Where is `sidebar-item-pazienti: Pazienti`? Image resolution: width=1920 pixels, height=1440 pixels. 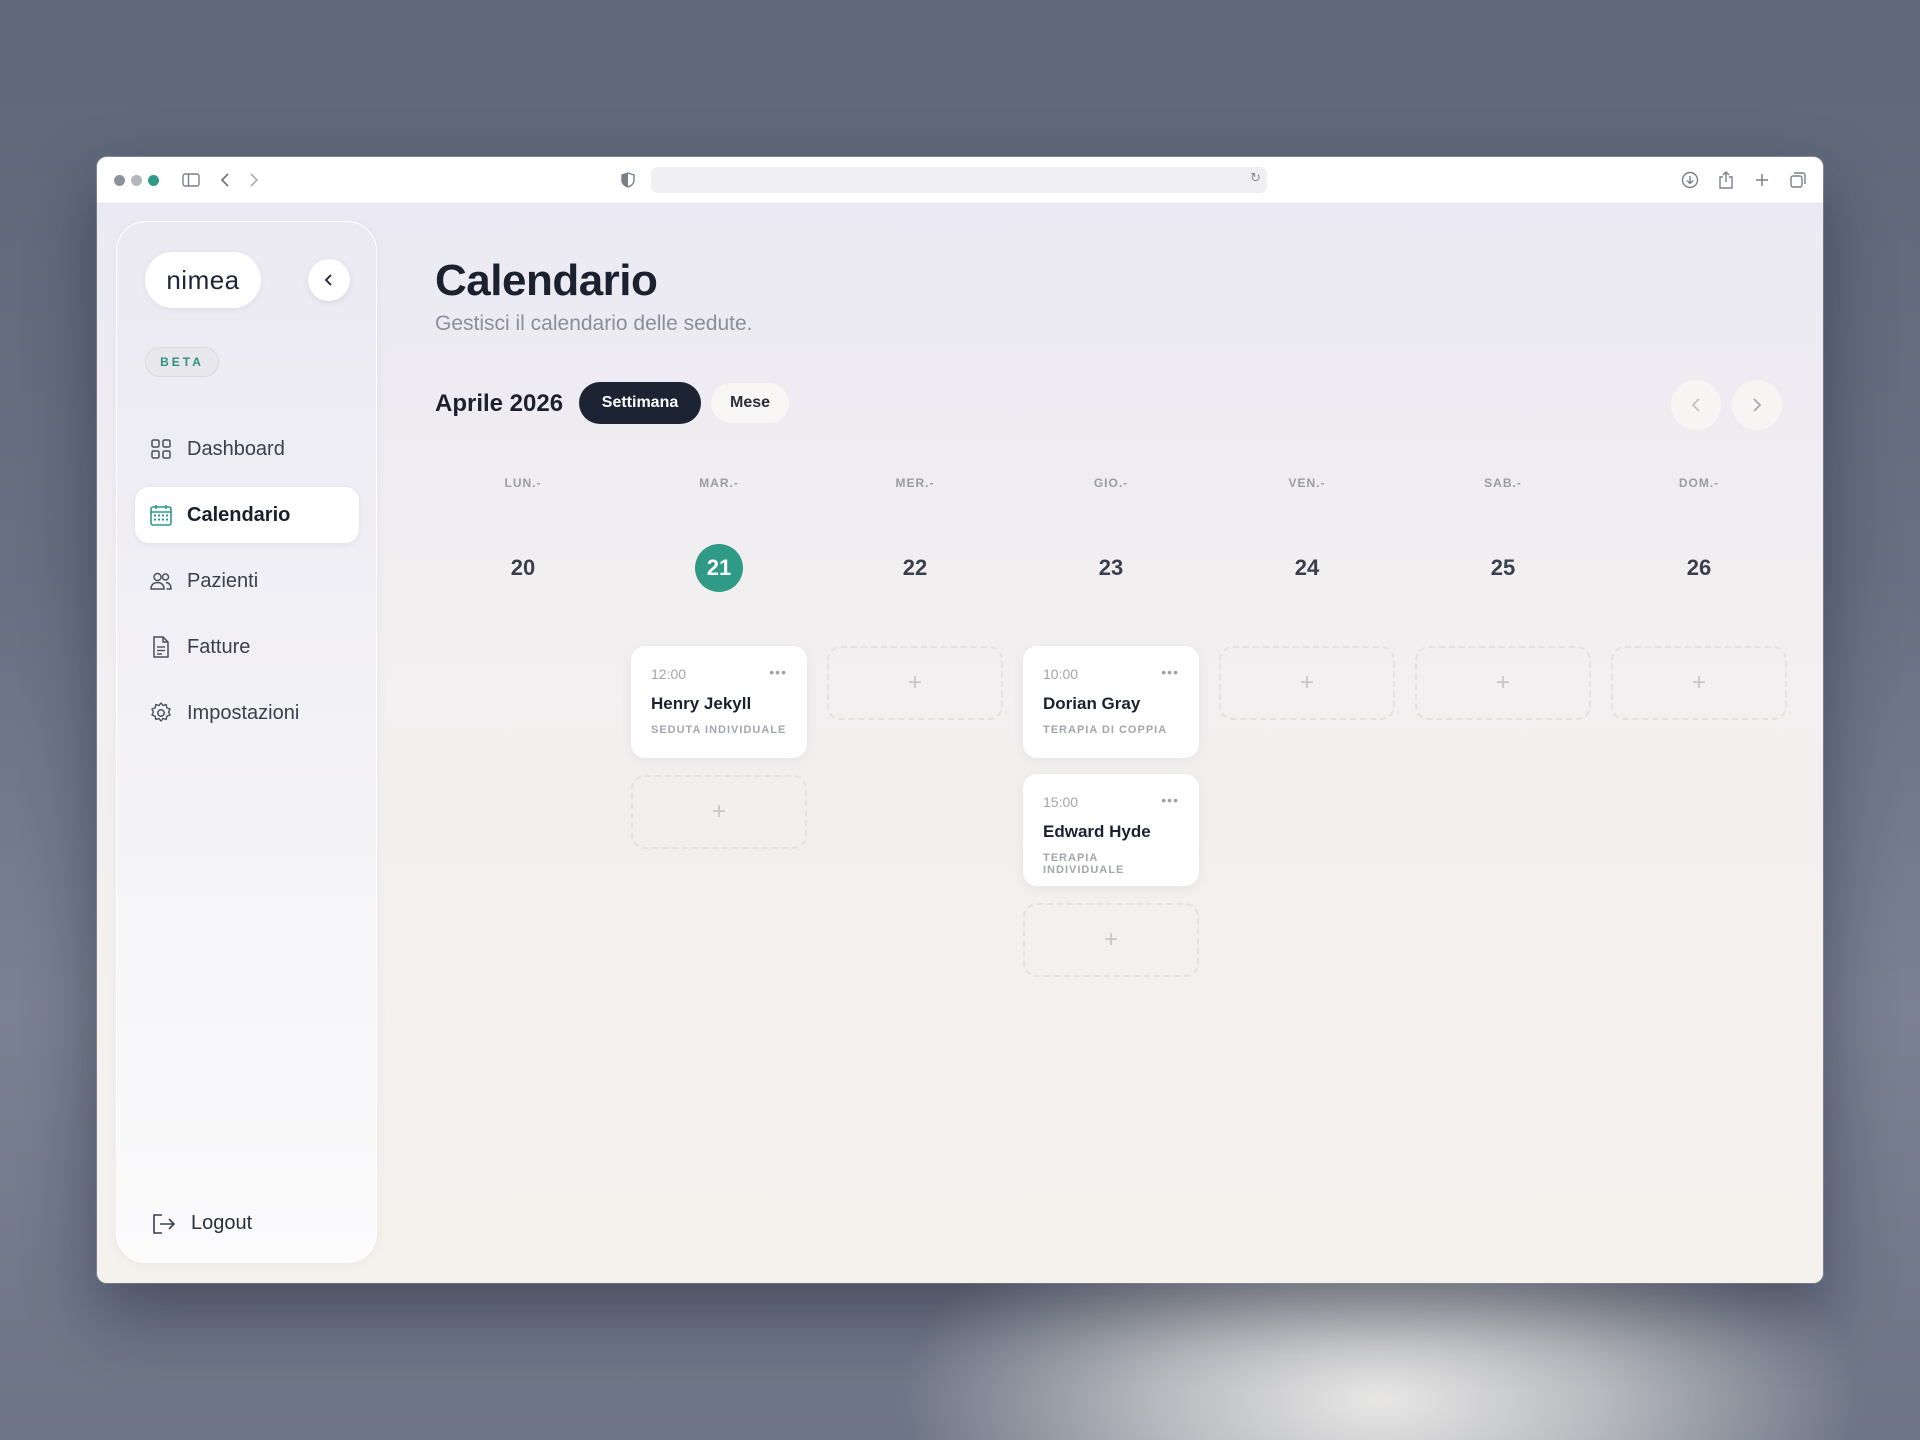
sidebar-item-pazienti: Pazienti is located at coordinates (247, 581).